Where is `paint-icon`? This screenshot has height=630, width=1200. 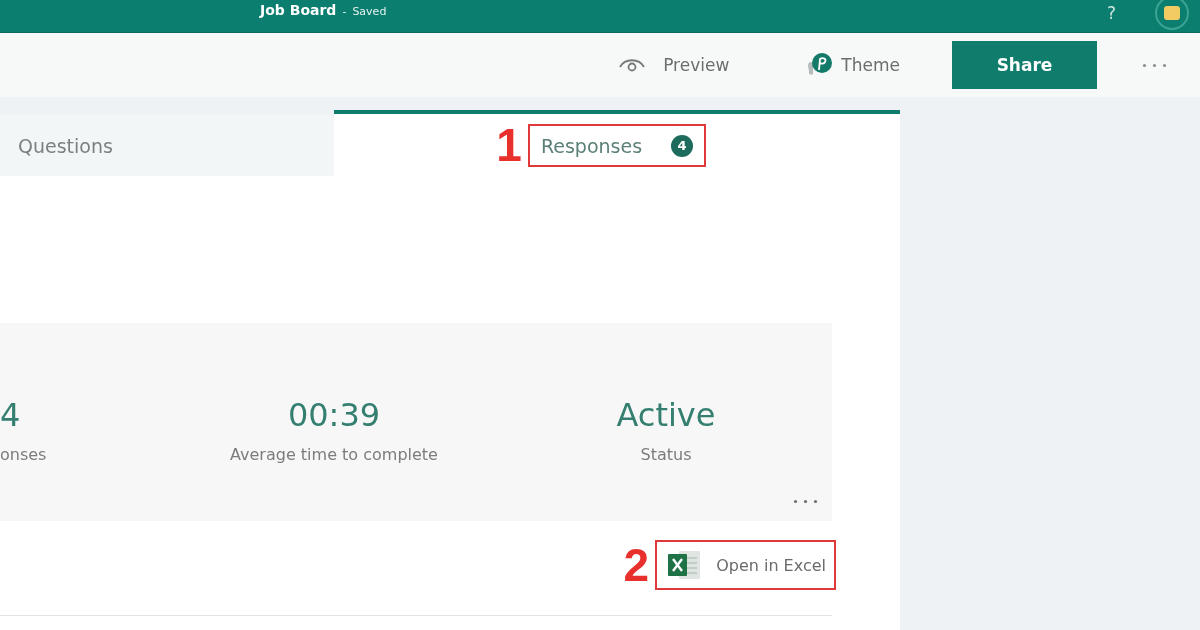 paint-icon is located at coordinates (820, 65).